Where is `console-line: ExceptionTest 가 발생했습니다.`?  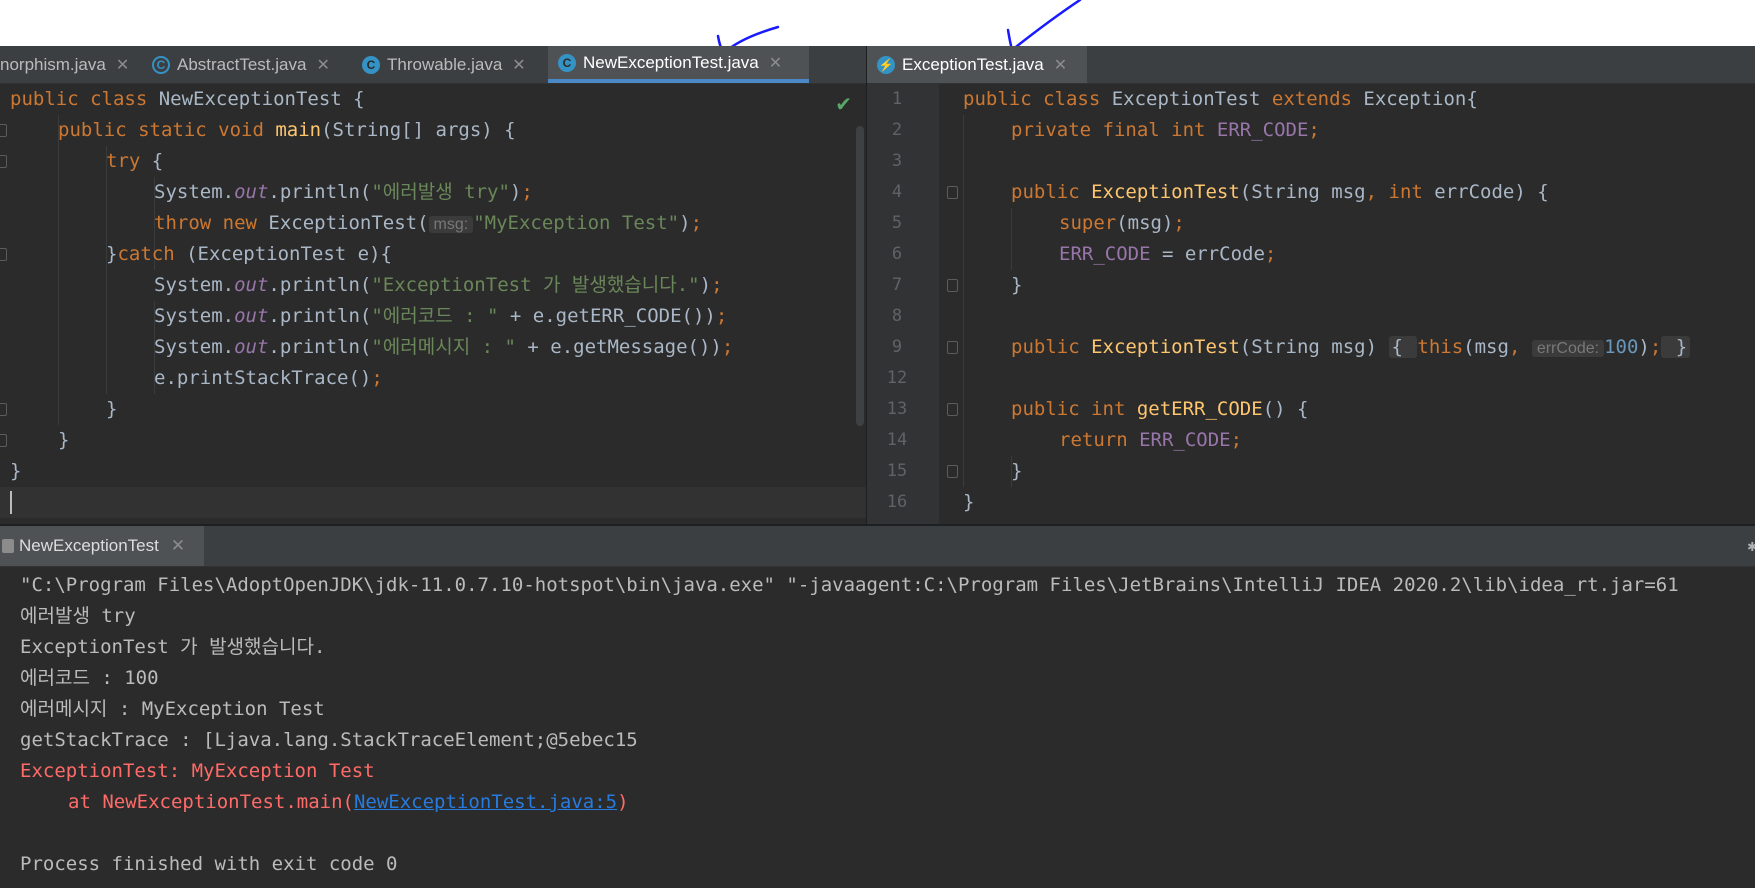
console-line: ExceptionTest 가 발생했습니다. is located at coordinates (173, 647).